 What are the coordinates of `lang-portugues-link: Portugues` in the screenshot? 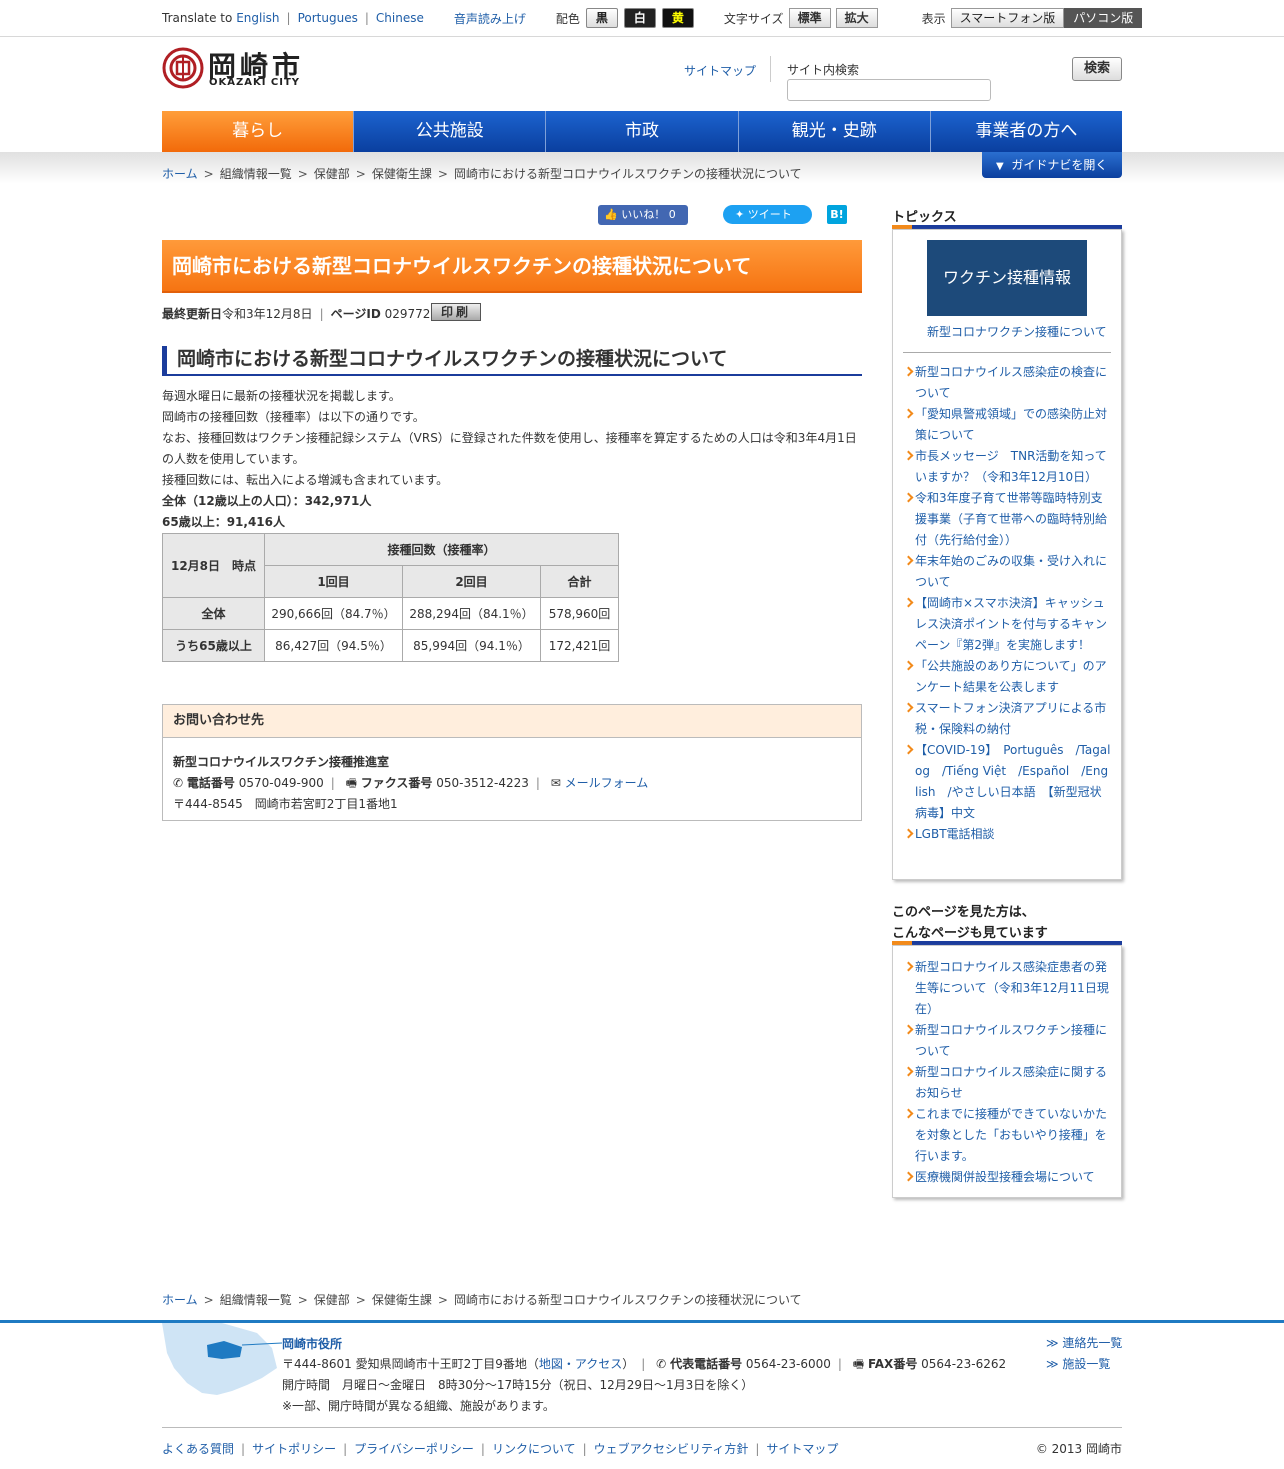 It's located at (328, 18).